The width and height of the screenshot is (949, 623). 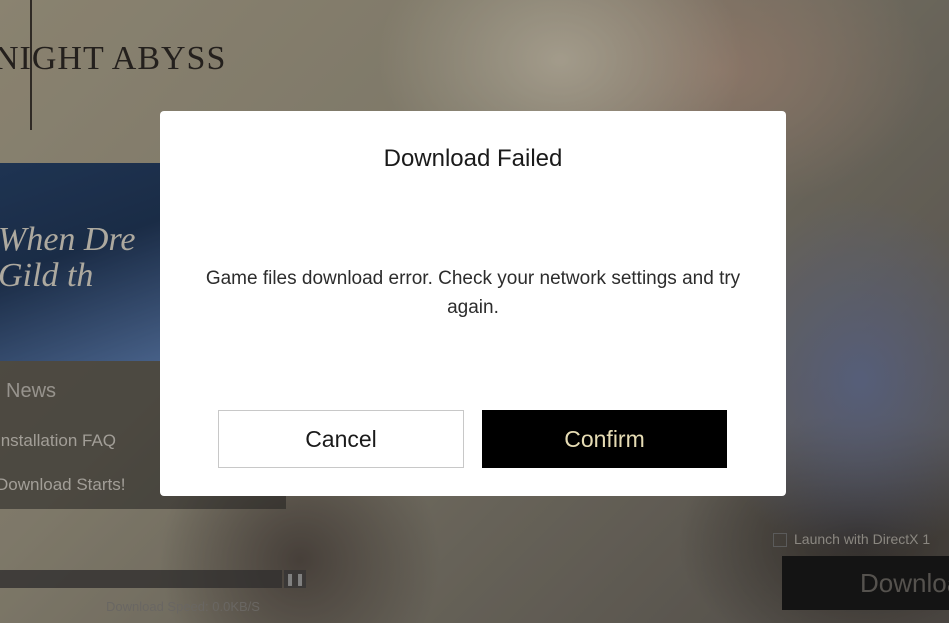 I want to click on cancel-button: Cancel, so click(x=341, y=439).